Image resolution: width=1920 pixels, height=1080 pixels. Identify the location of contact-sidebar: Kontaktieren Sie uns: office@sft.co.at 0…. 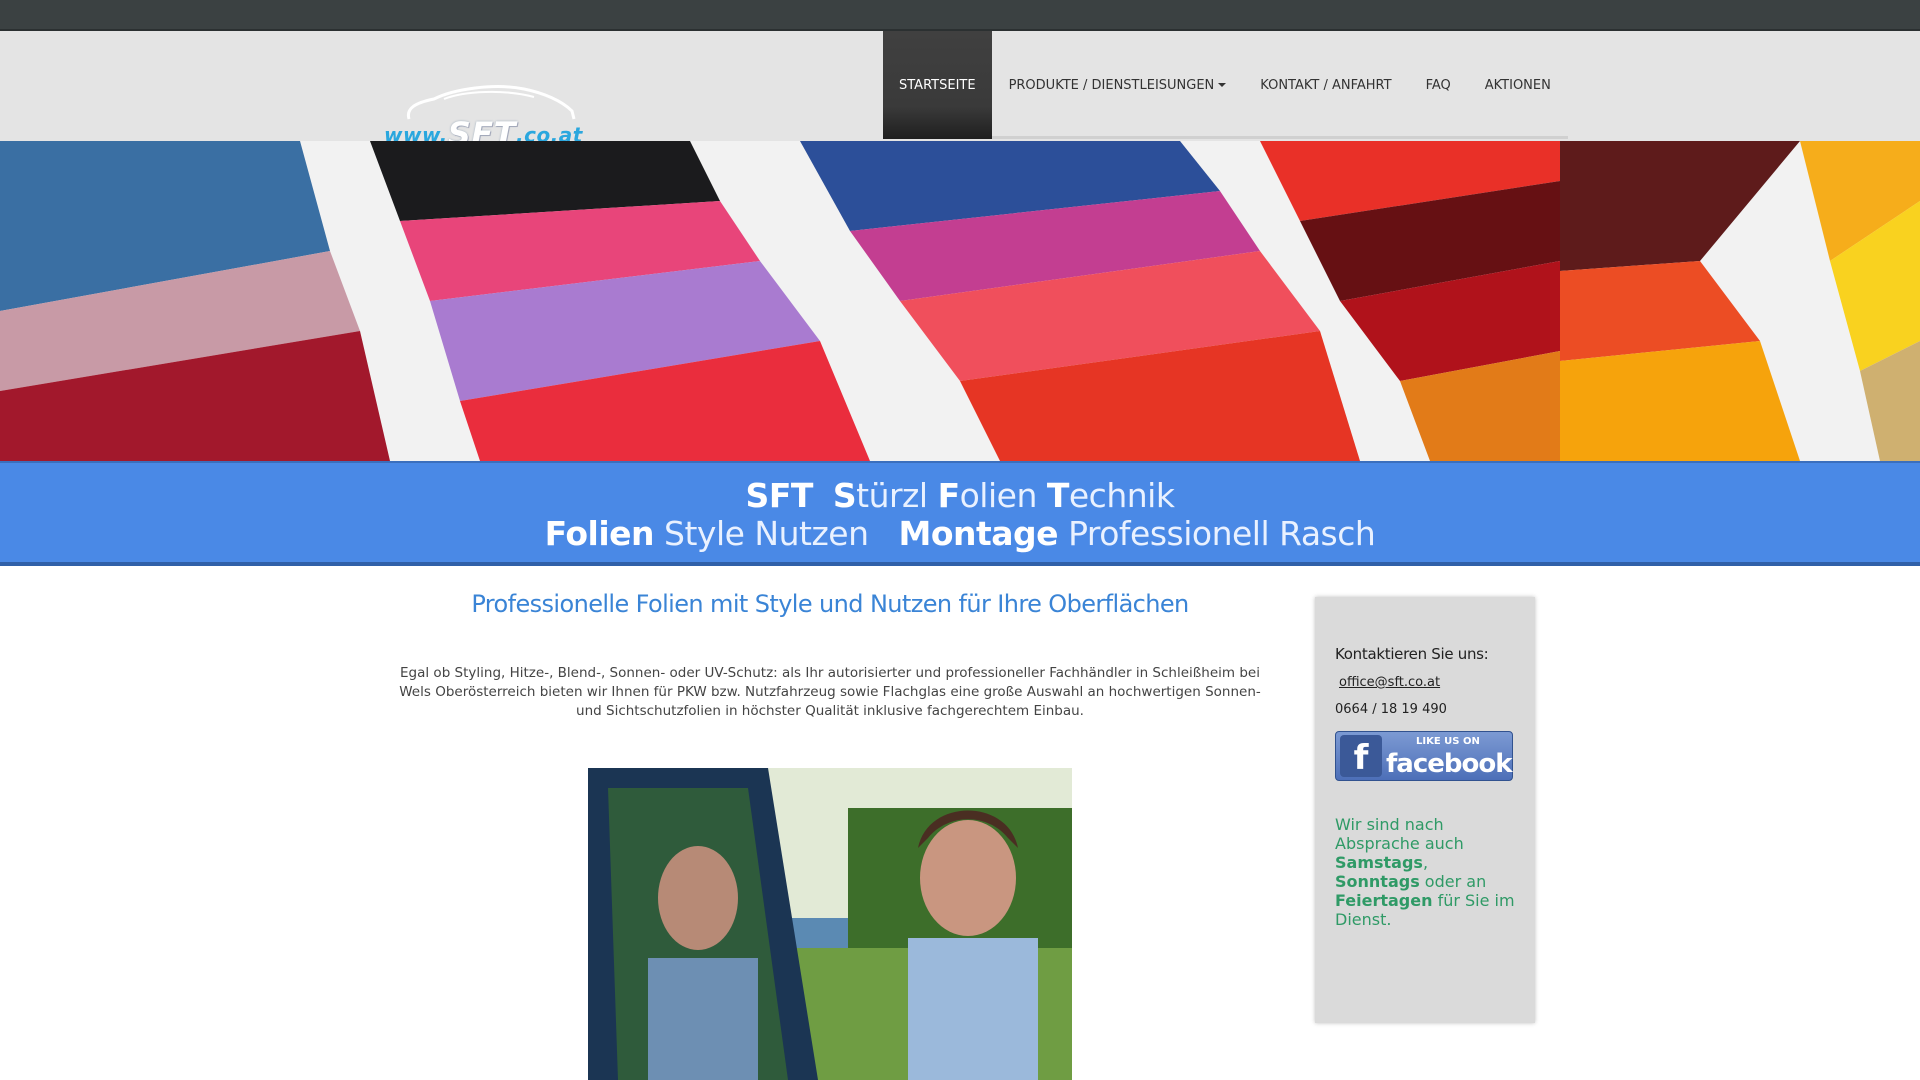
(1425, 810).